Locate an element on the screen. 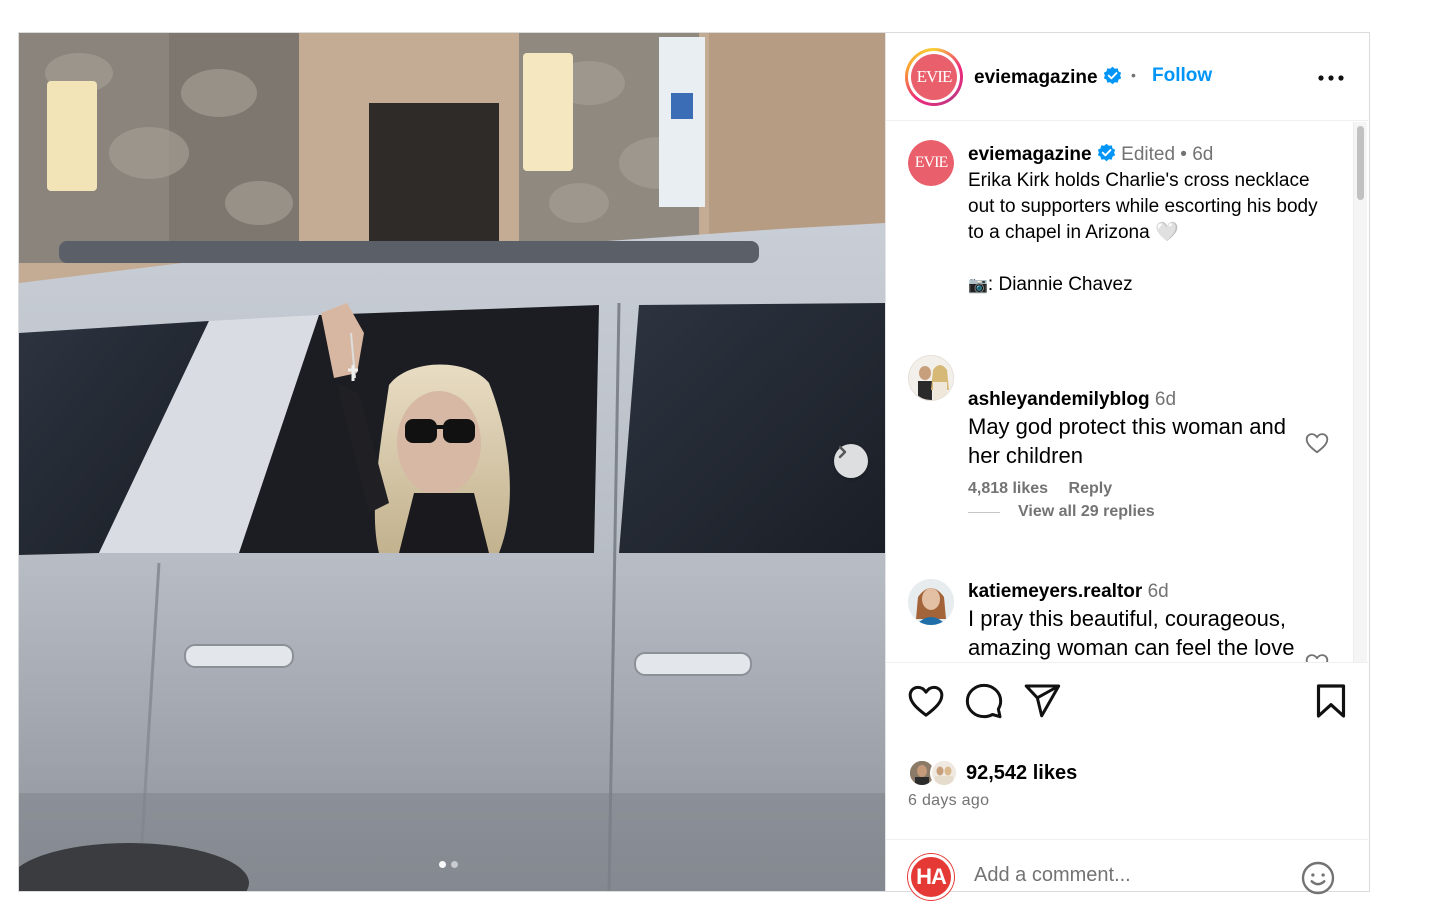  parking-sign is located at coordinates (682, 122).